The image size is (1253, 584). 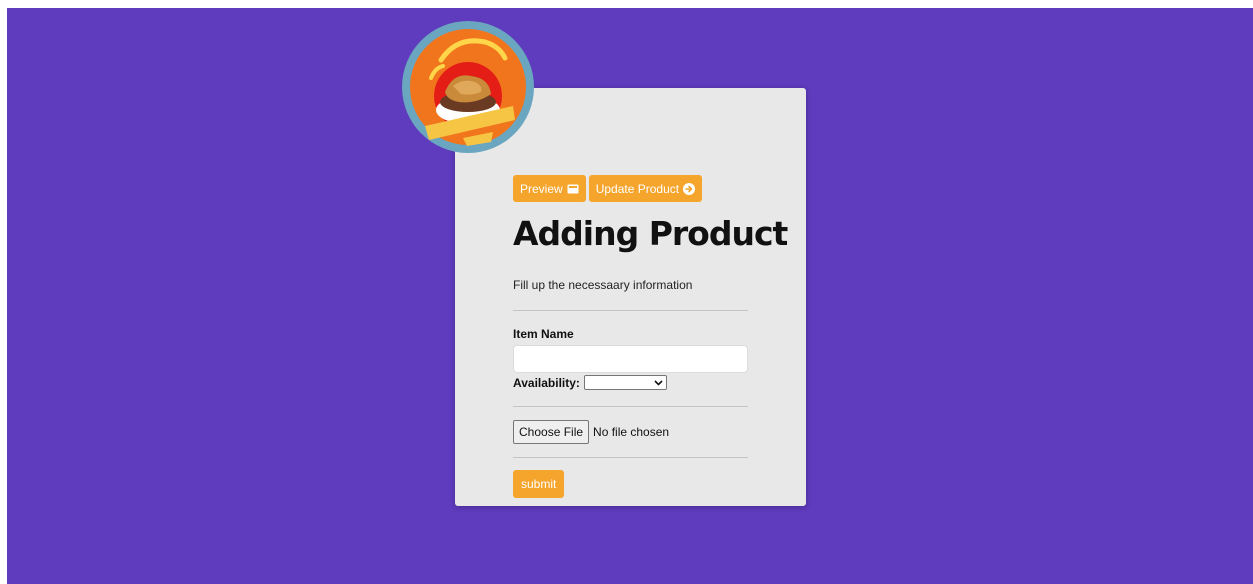 I want to click on item-name-input, so click(x=630, y=359).